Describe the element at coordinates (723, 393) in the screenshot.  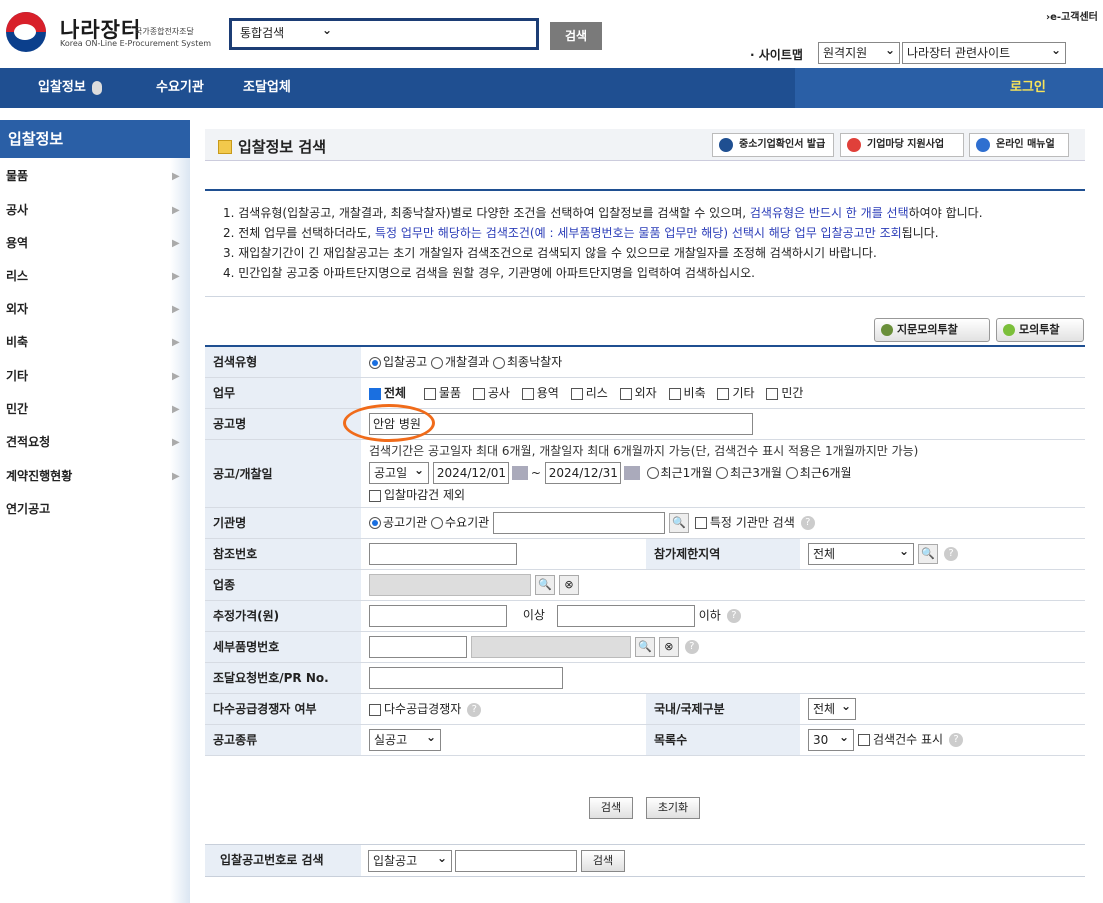
I see `checkbox-etc` at that location.